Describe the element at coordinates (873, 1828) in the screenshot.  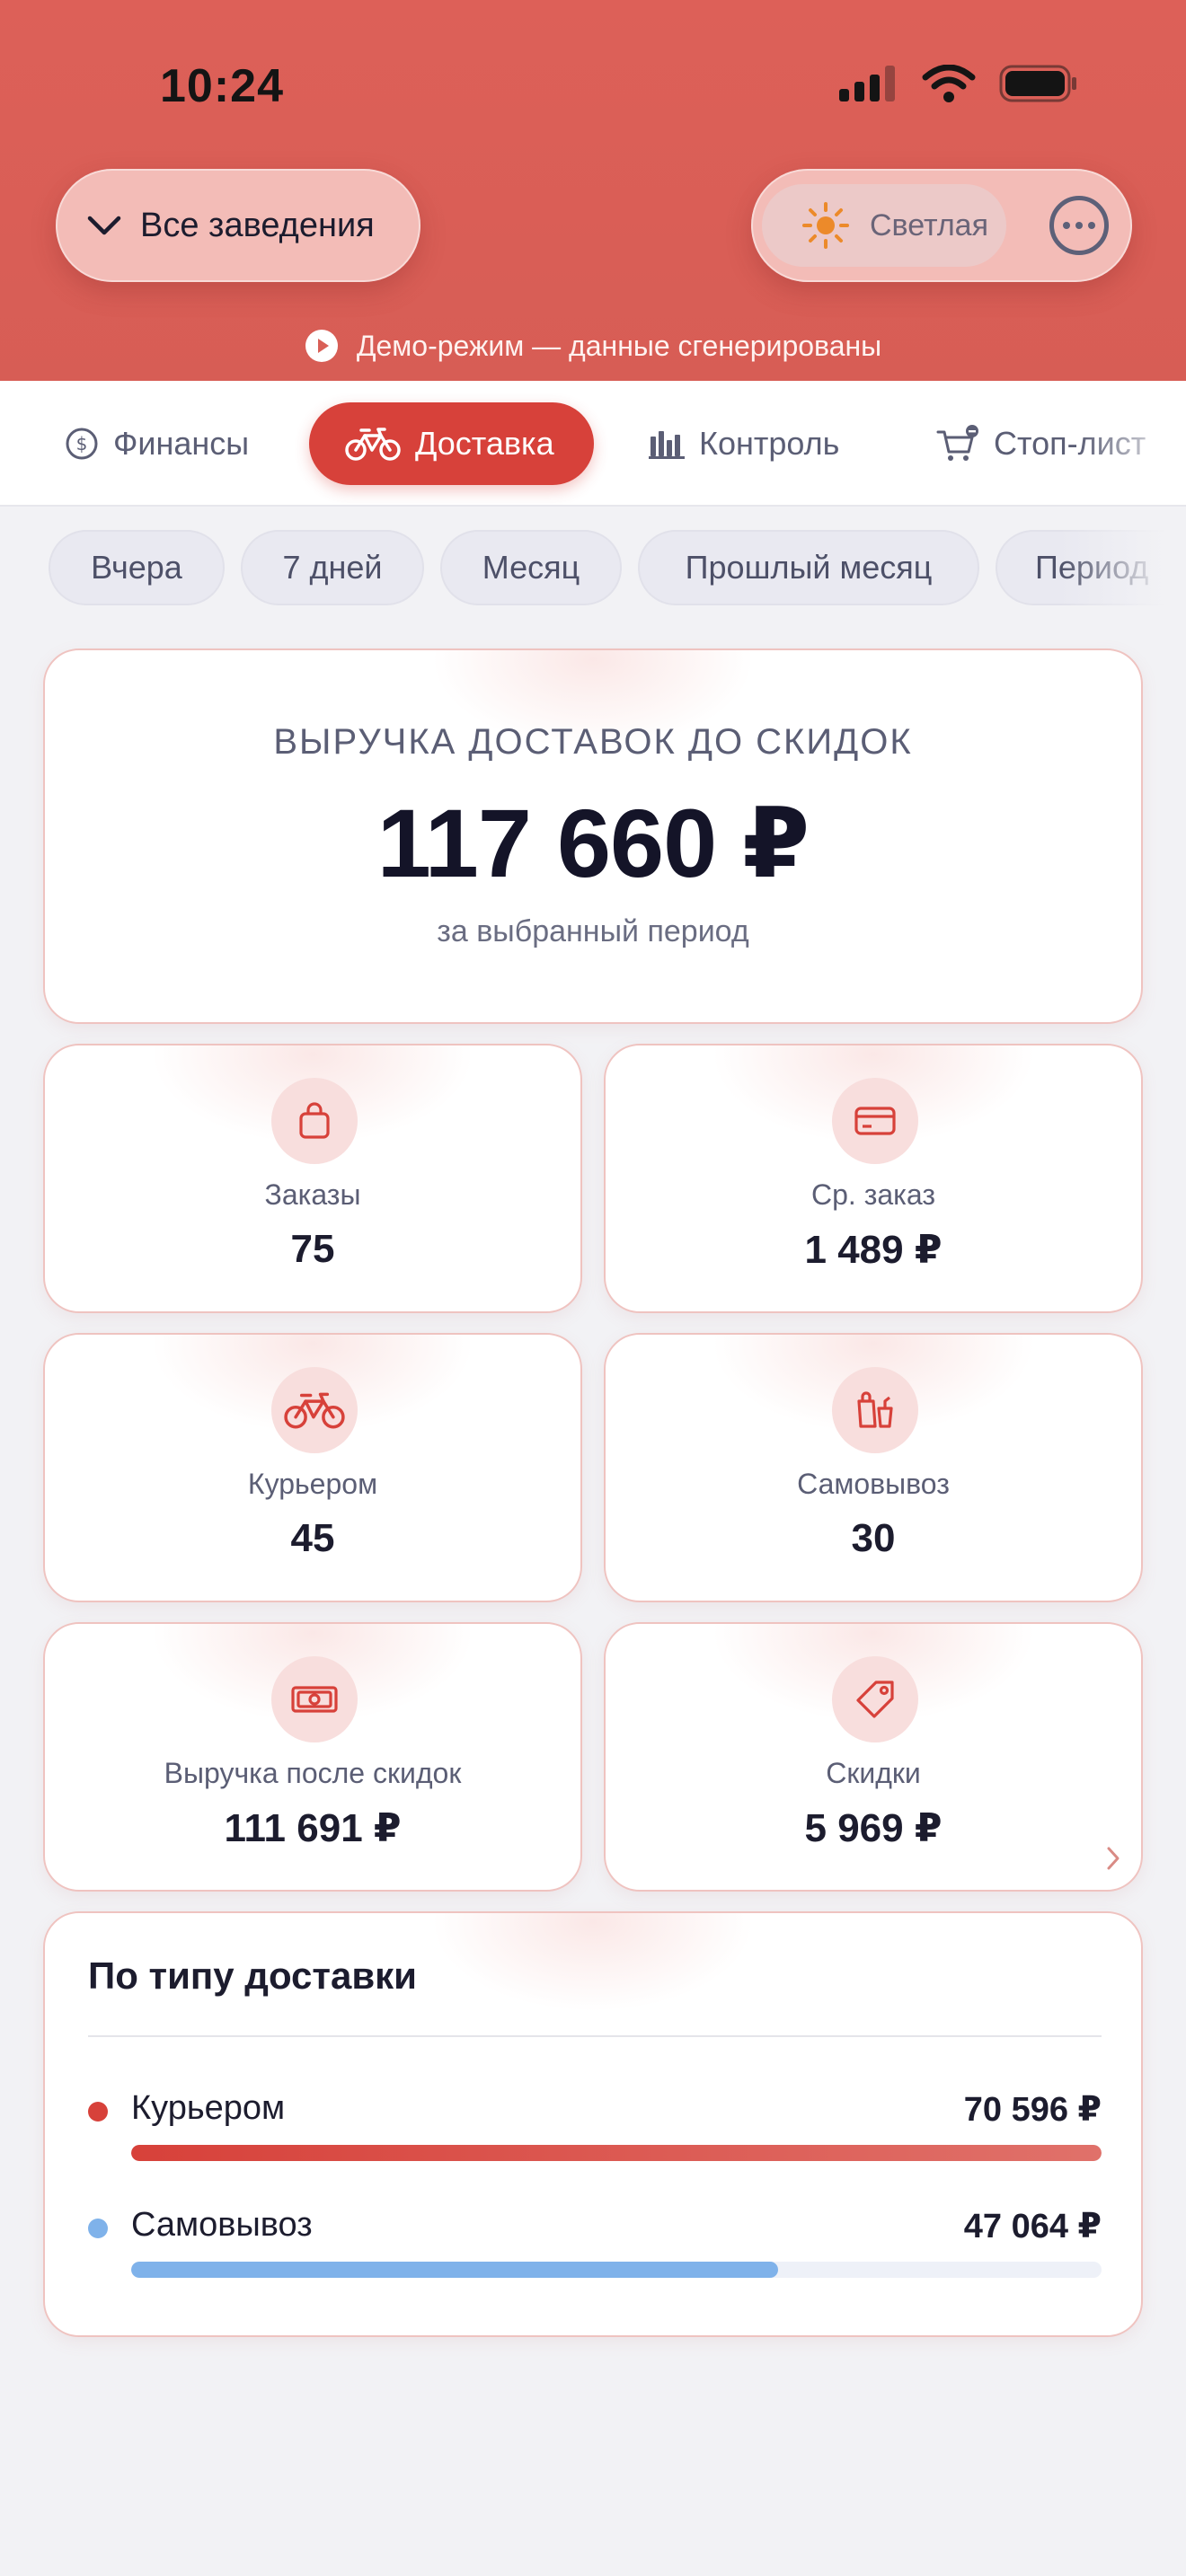
I see `metric-value: 5 969 ₽` at that location.